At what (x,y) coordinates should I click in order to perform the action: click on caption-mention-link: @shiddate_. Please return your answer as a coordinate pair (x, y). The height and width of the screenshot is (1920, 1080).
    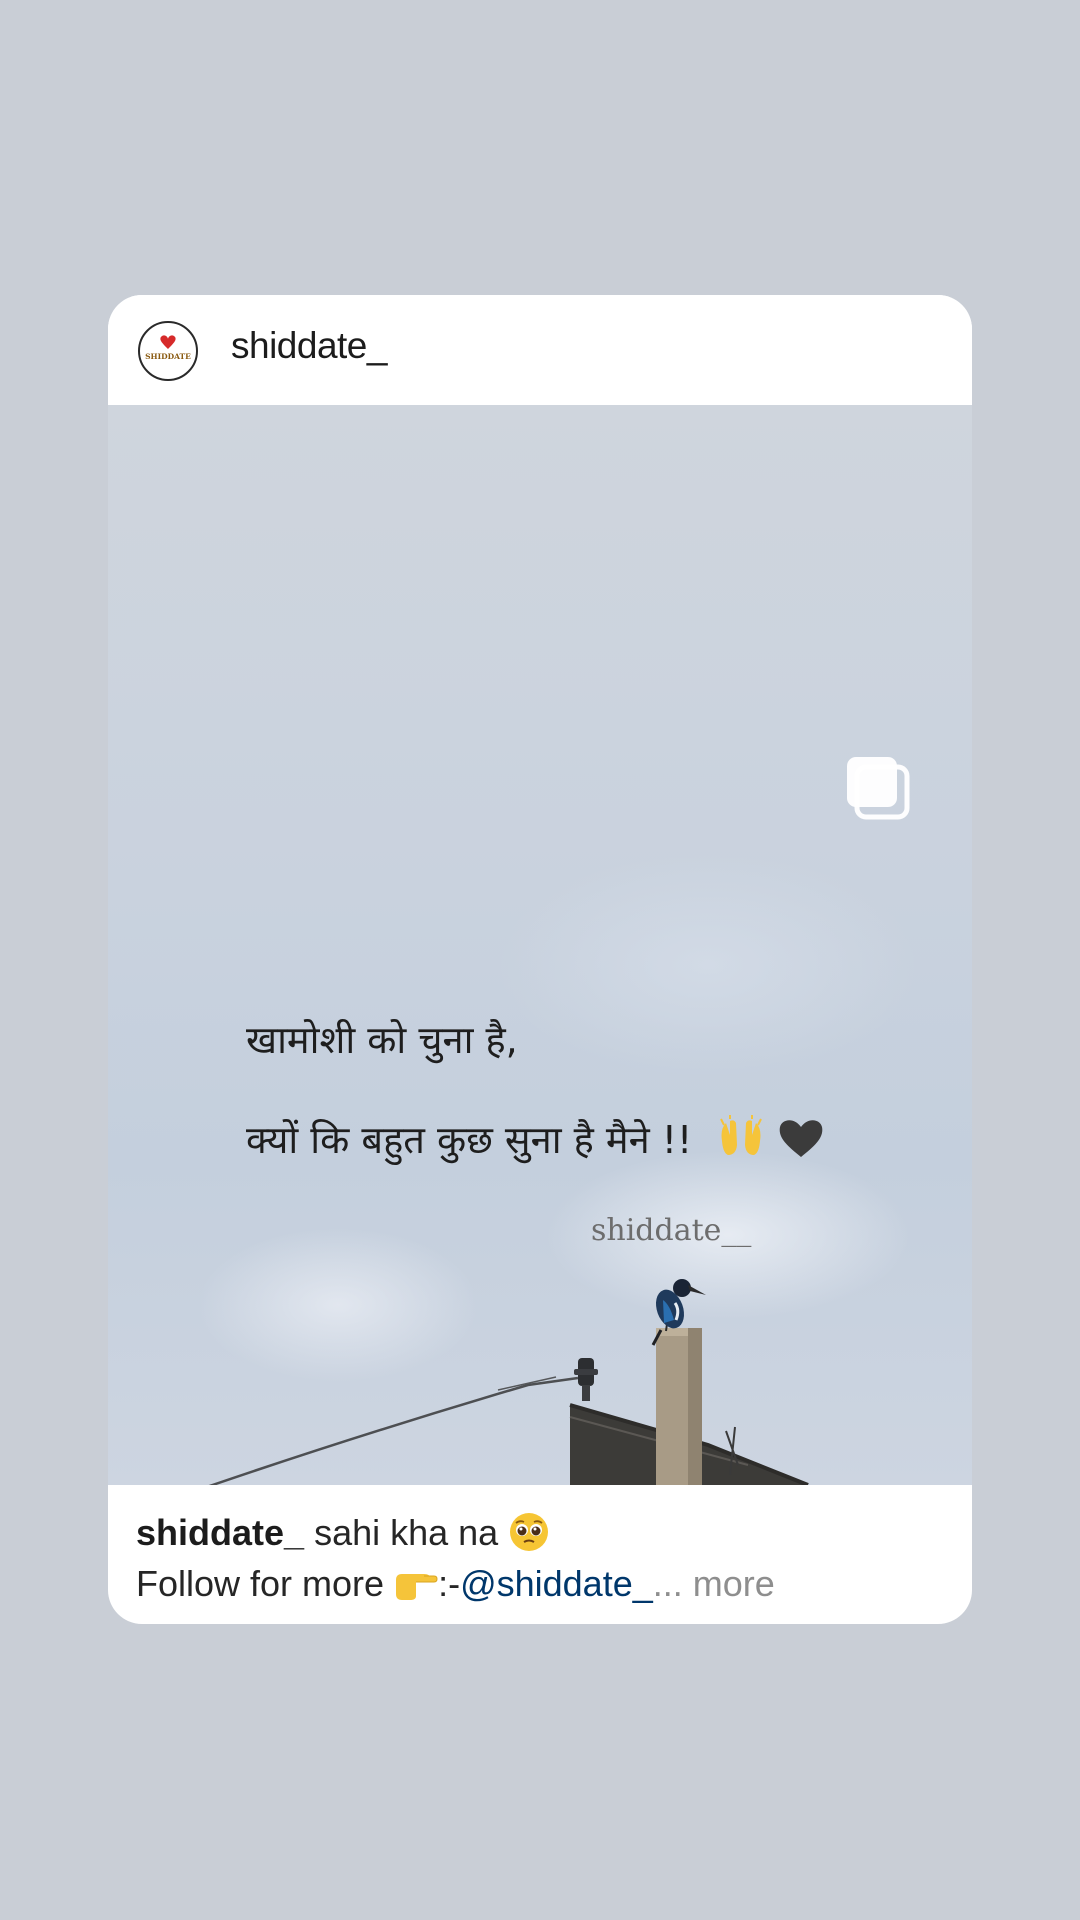
    Looking at the image, I should click on (556, 1583).